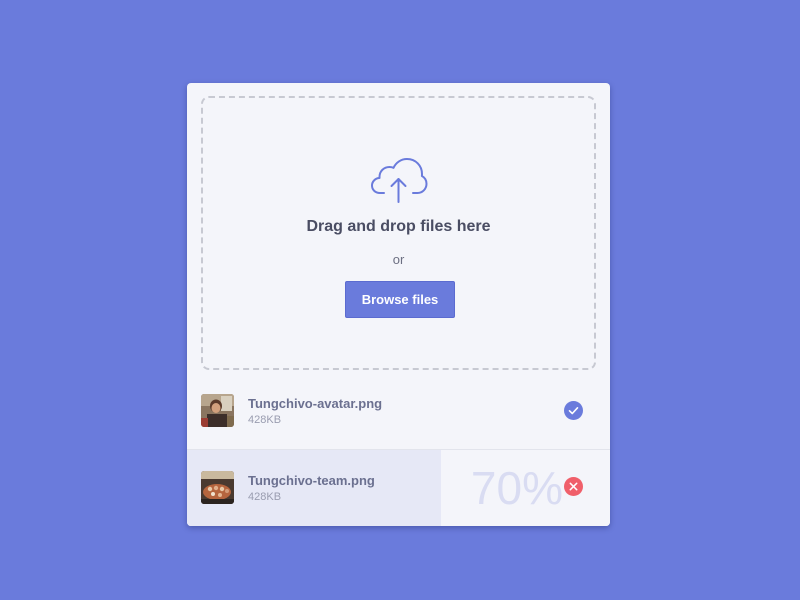  I want to click on cloud-upload-icon, so click(399, 180).